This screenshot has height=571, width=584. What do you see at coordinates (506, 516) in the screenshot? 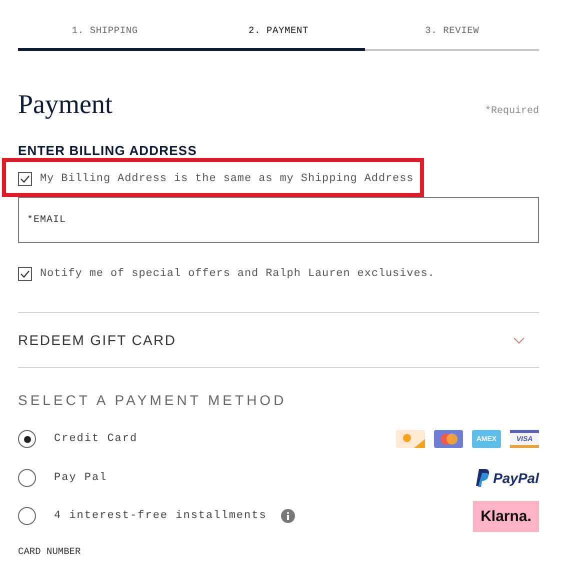
I see `klarna-logo: Klarna.` at bounding box center [506, 516].